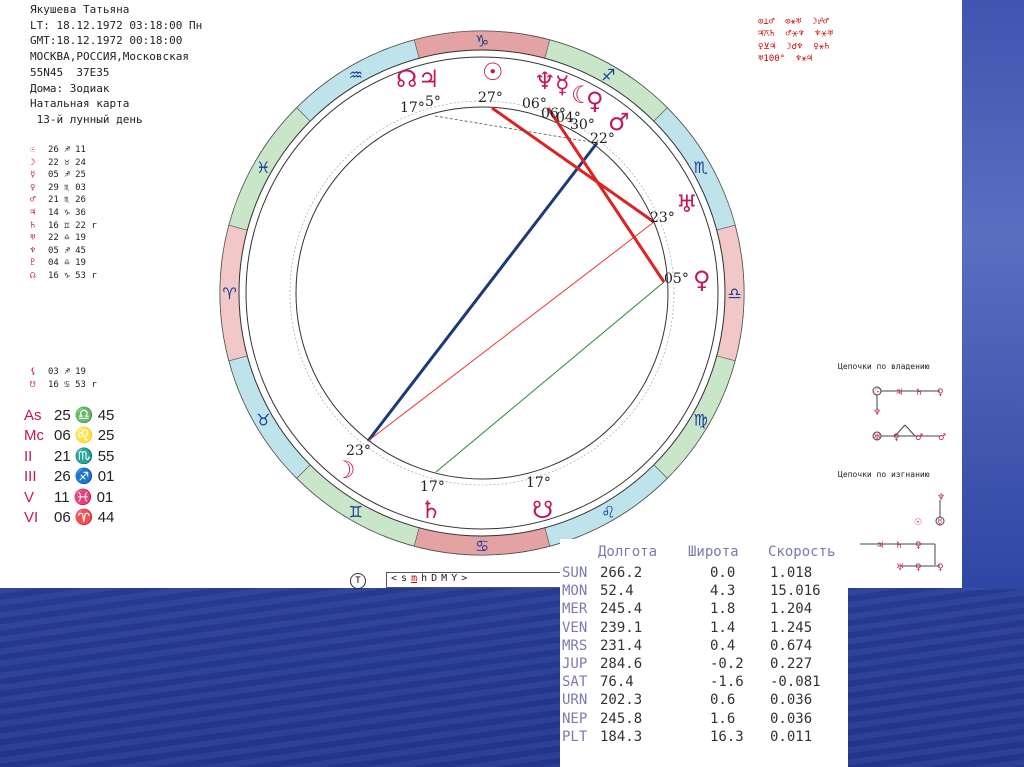 The height and width of the screenshot is (767, 1024). I want to click on zodiac-sign-icon: ♊, so click(356, 512).